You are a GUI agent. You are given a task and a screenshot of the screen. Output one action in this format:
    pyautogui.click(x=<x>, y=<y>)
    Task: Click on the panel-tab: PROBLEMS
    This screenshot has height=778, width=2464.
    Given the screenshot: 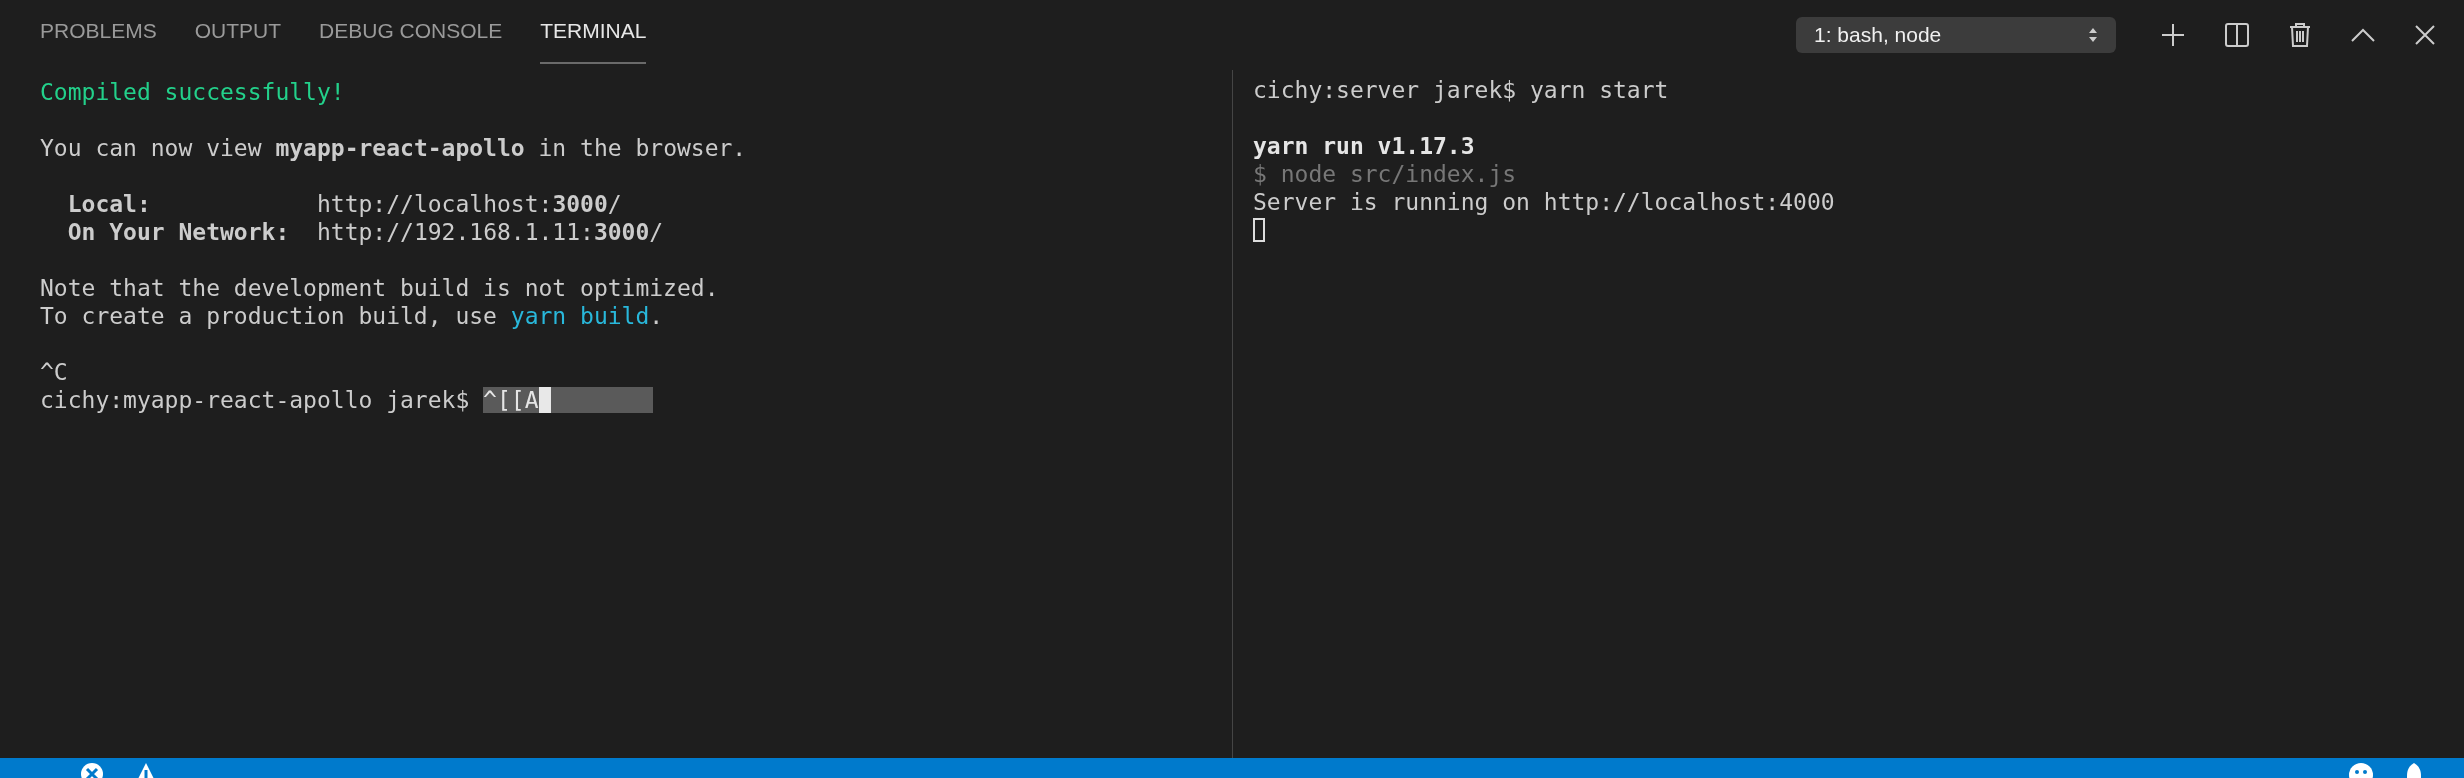 What is the action you would take?
    pyautogui.click(x=98, y=32)
    